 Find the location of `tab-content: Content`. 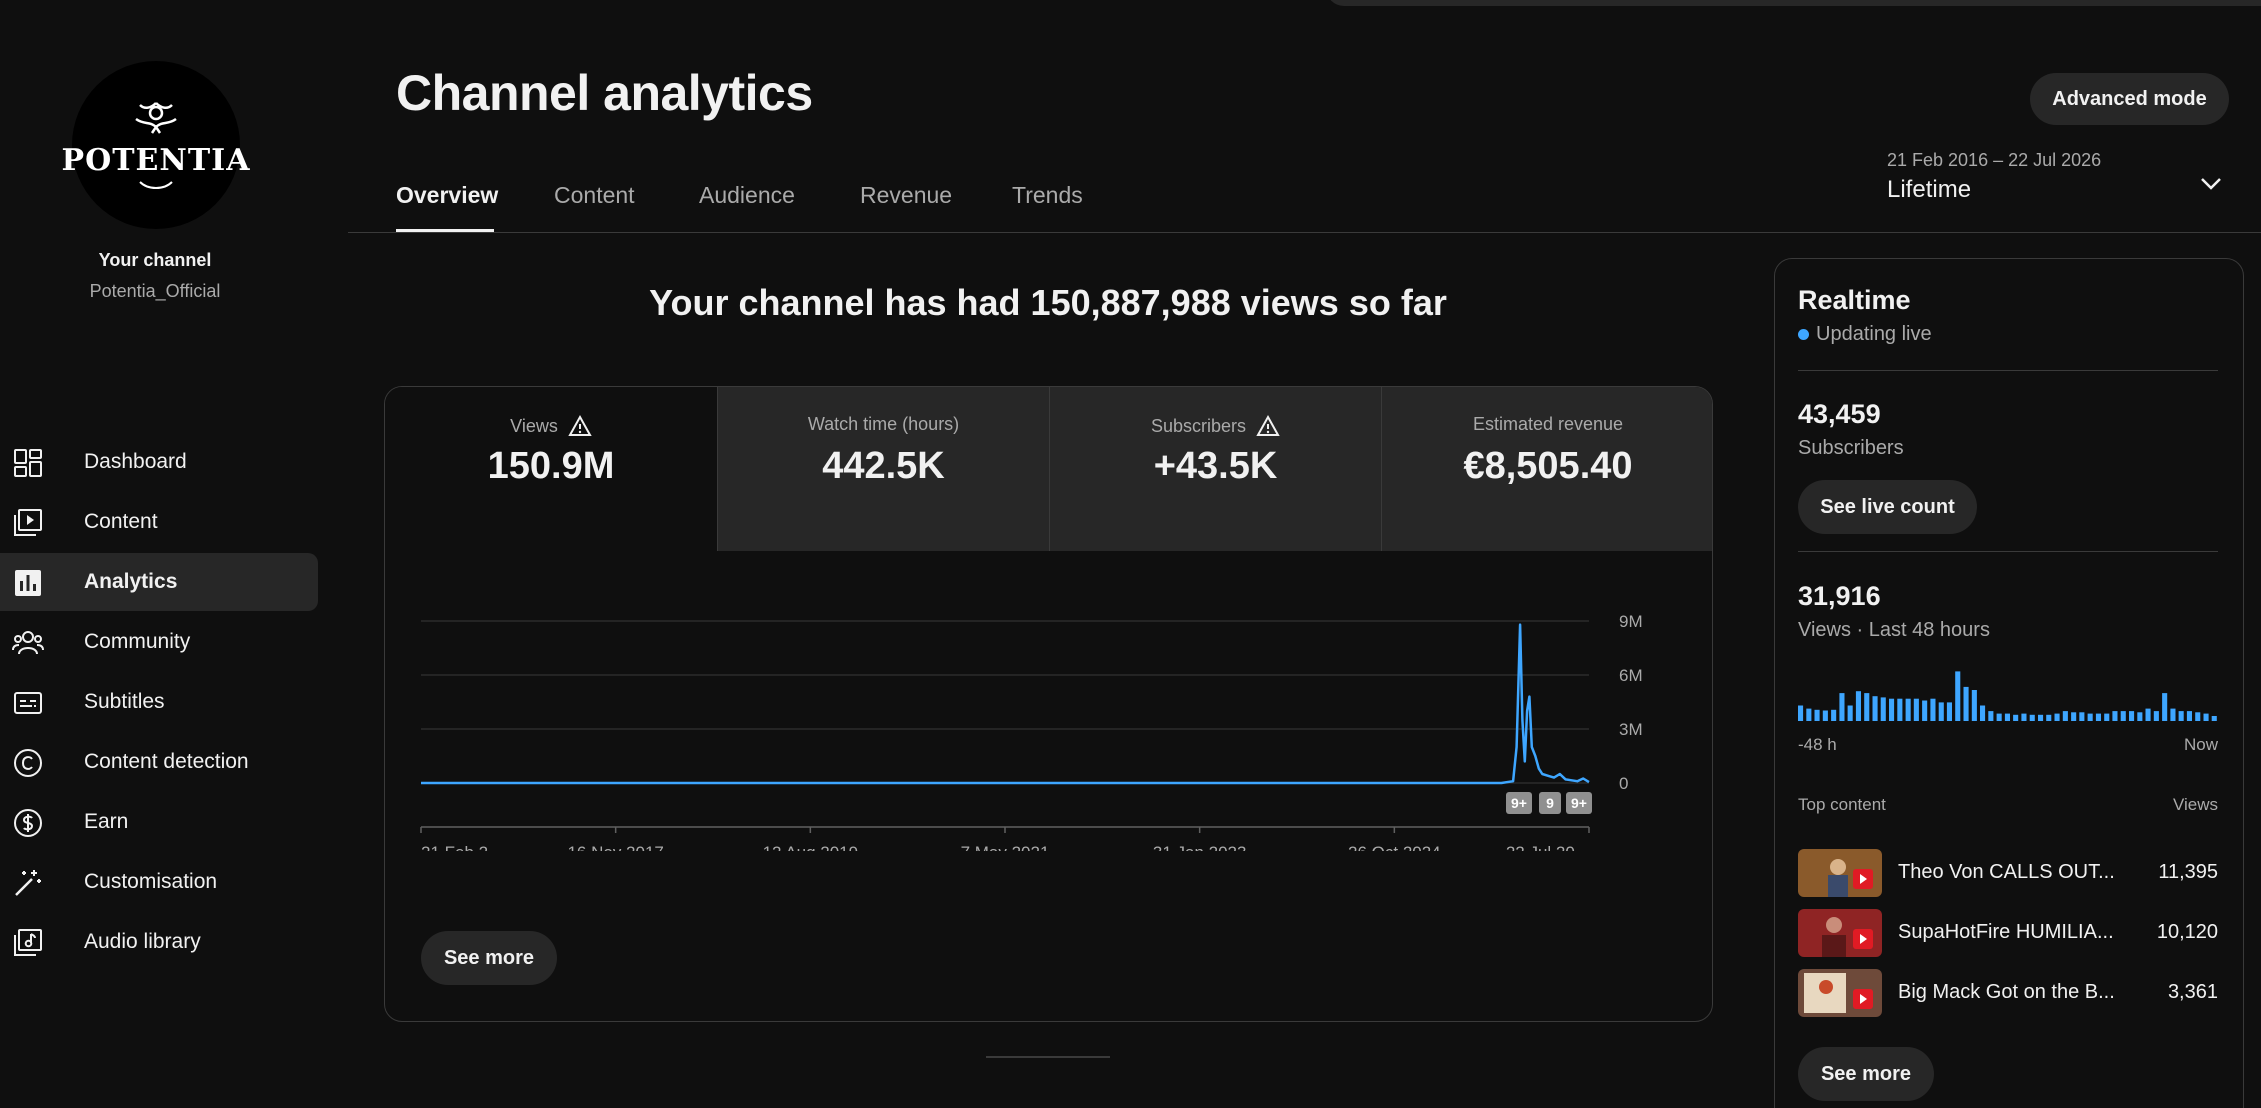

tab-content: Content is located at coordinates (594, 195).